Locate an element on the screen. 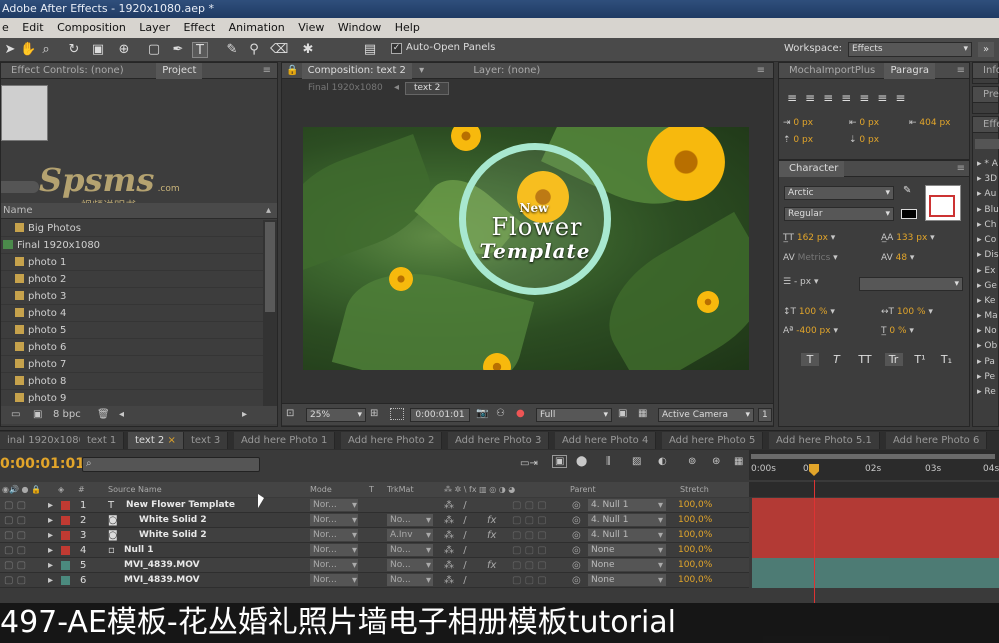 The width and height of the screenshot is (999, 643). paragraph-align-buttons: ≡≡≡≡≡≡≡ is located at coordinates (877, 98).